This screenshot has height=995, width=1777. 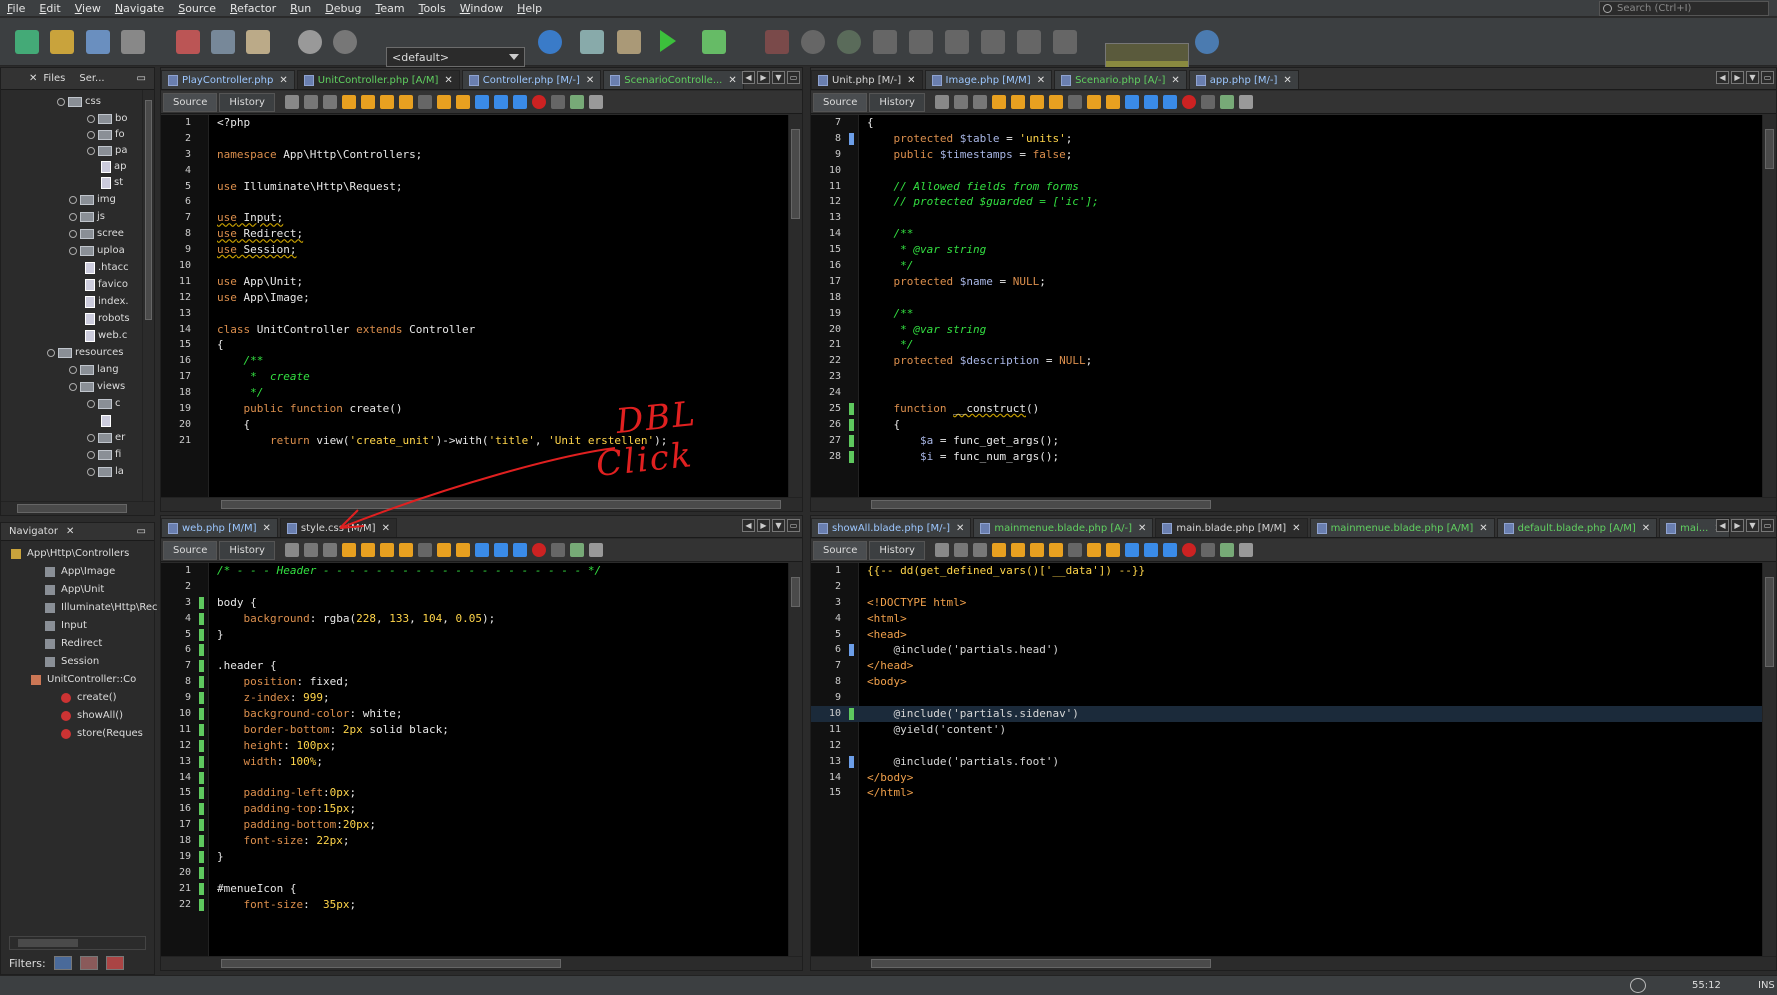 I want to click on tree-item: fi, so click(x=104, y=455).